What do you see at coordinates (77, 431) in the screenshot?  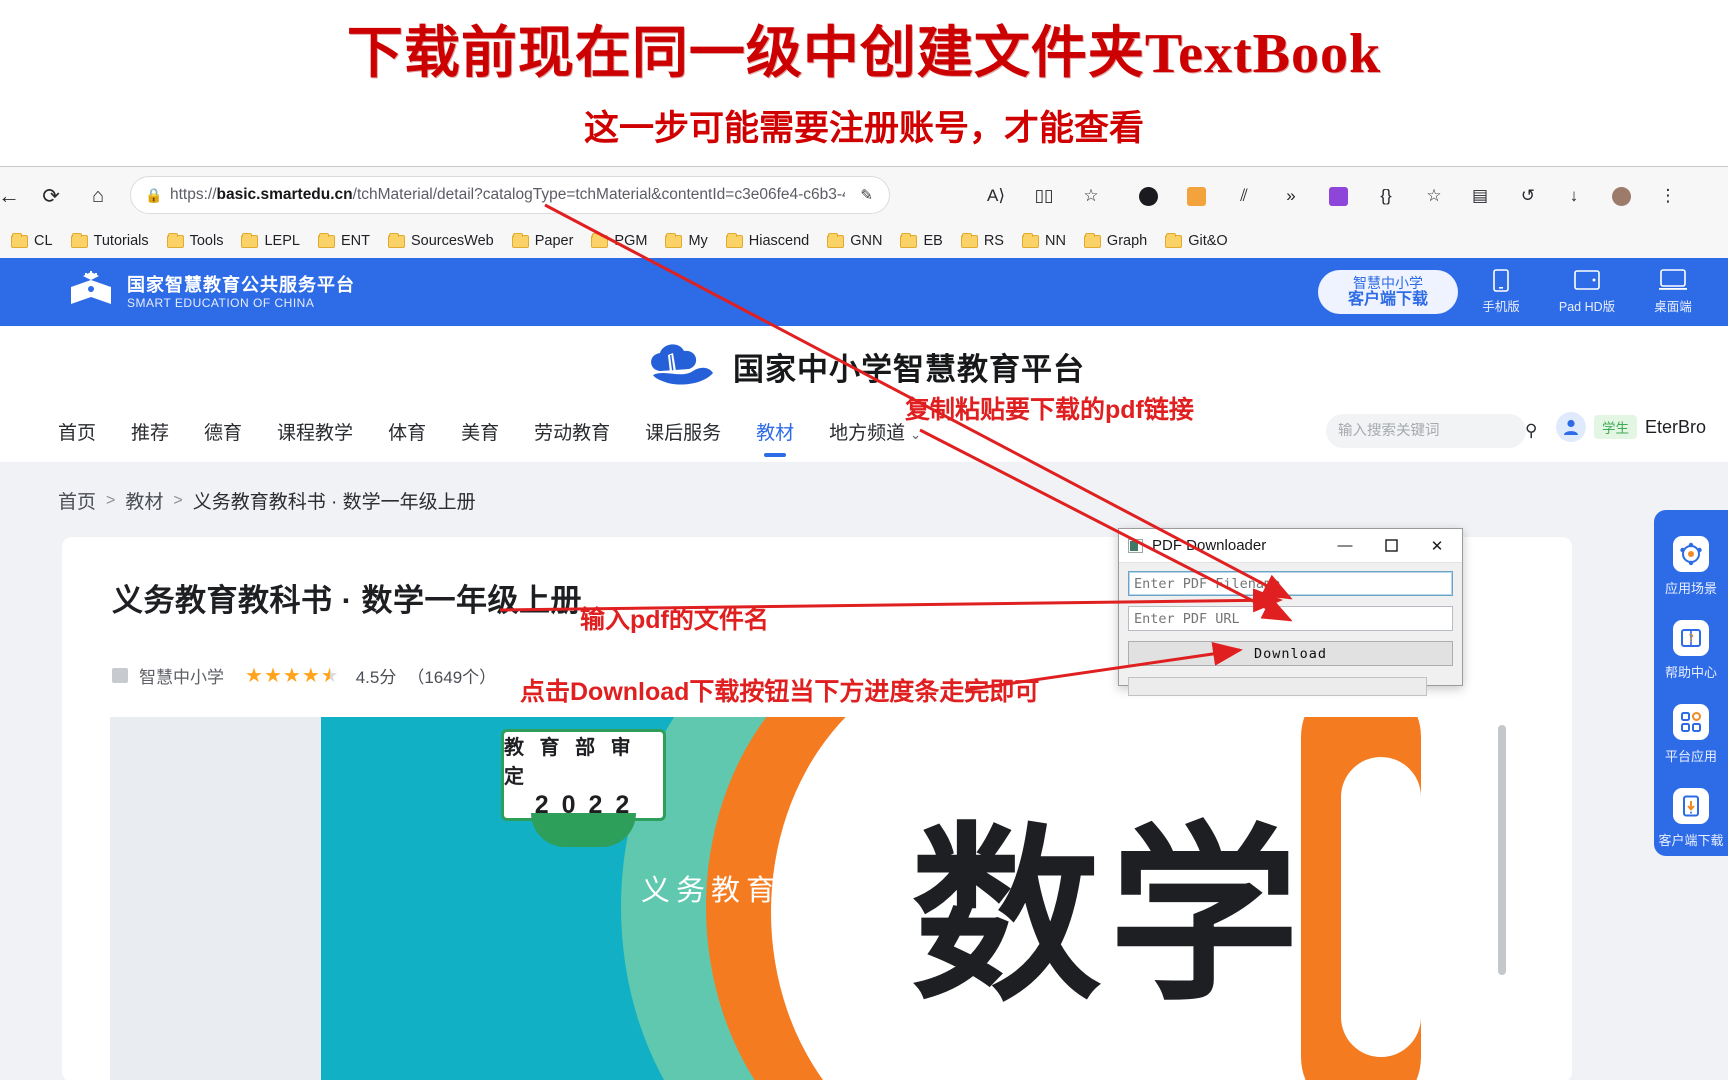 I see `nav-item-home: 首页` at bounding box center [77, 431].